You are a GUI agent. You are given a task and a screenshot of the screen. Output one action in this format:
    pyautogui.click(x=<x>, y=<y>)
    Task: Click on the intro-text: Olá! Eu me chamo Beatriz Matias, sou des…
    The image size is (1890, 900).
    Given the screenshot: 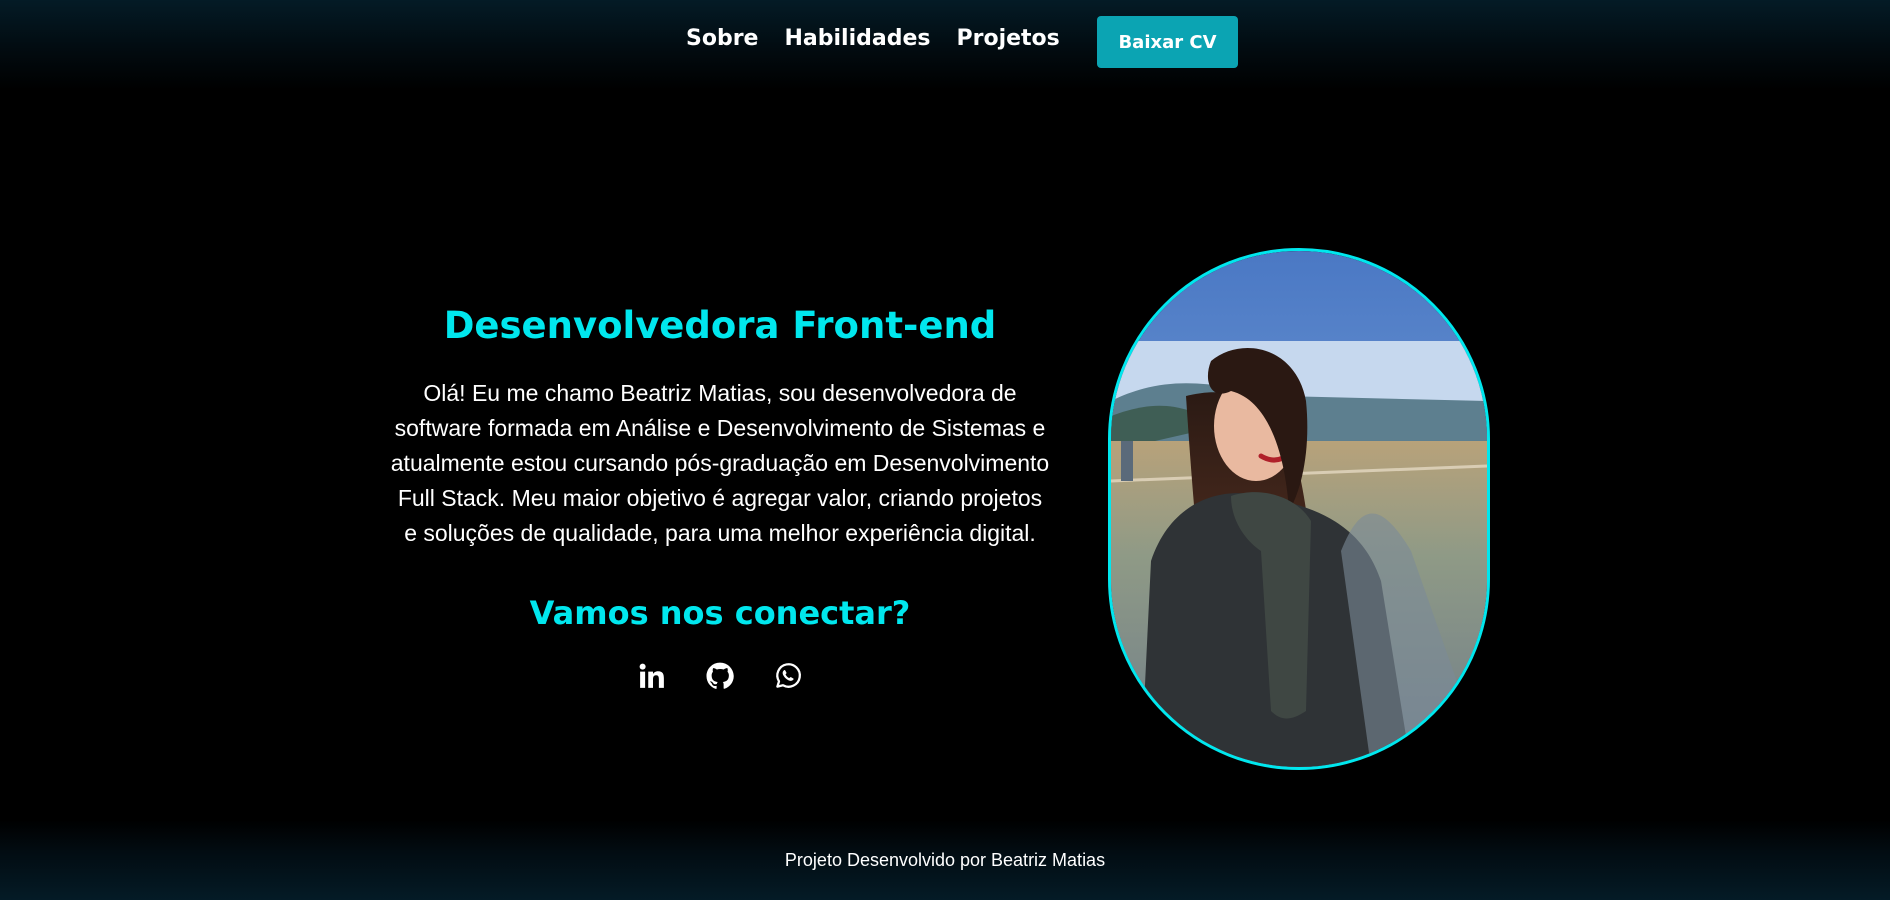 What is the action you would take?
    pyautogui.click(x=720, y=463)
    